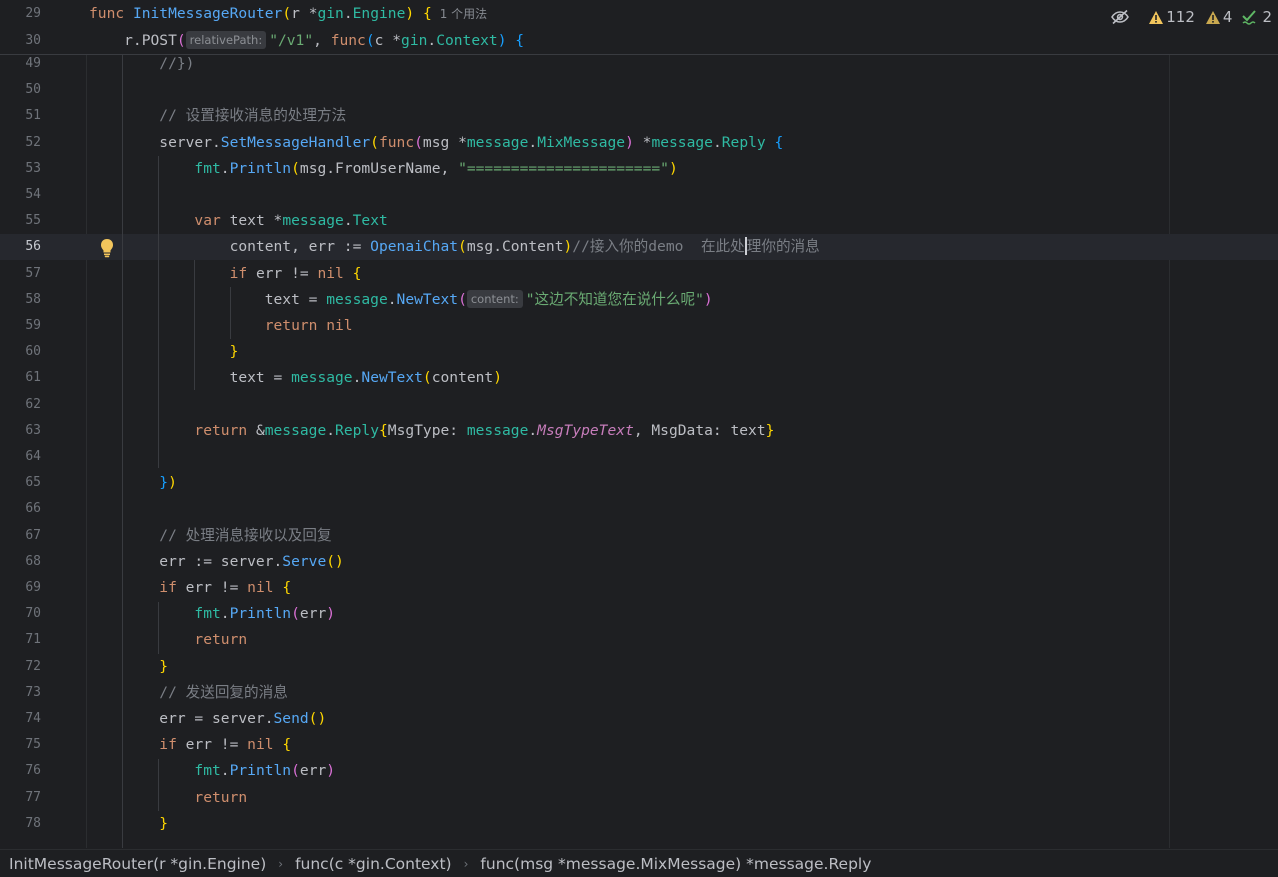 The height and width of the screenshot is (877, 1278). What do you see at coordinates (20, 195) in the screenshot?
I see `line-number: 54` at bounding box center [20, 195].